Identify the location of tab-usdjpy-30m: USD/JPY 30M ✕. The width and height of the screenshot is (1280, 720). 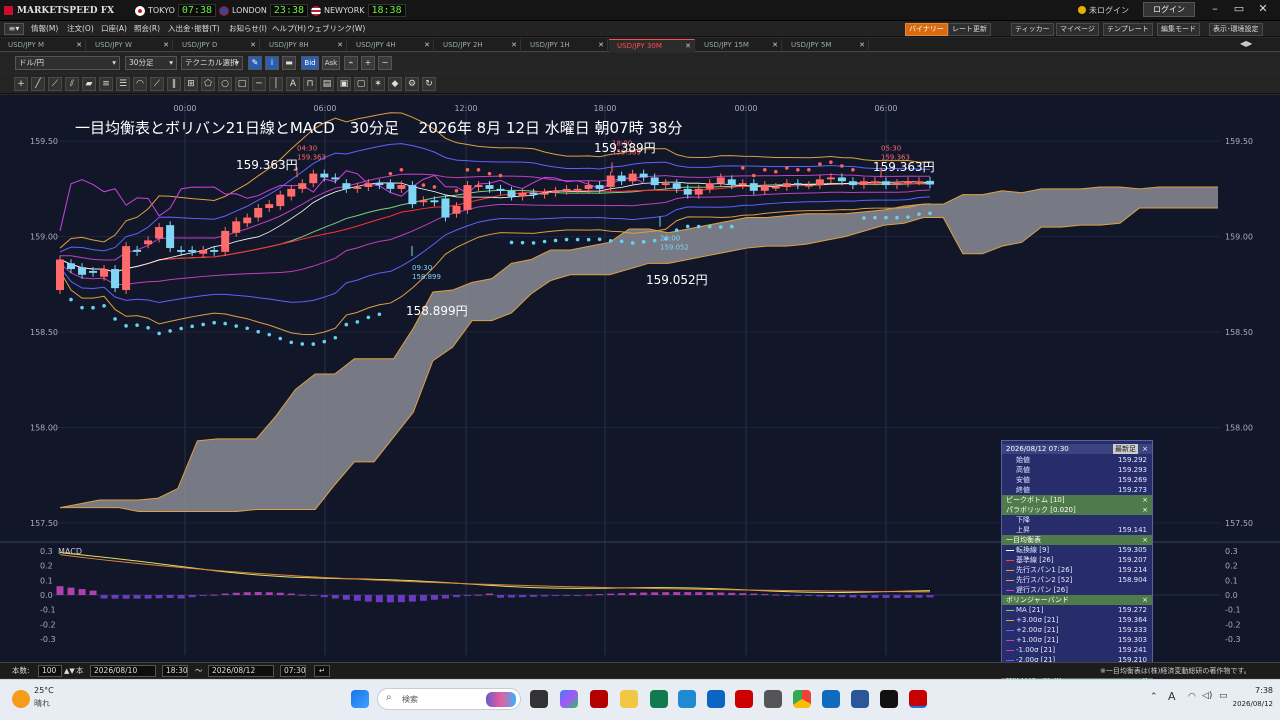
(652, 45).